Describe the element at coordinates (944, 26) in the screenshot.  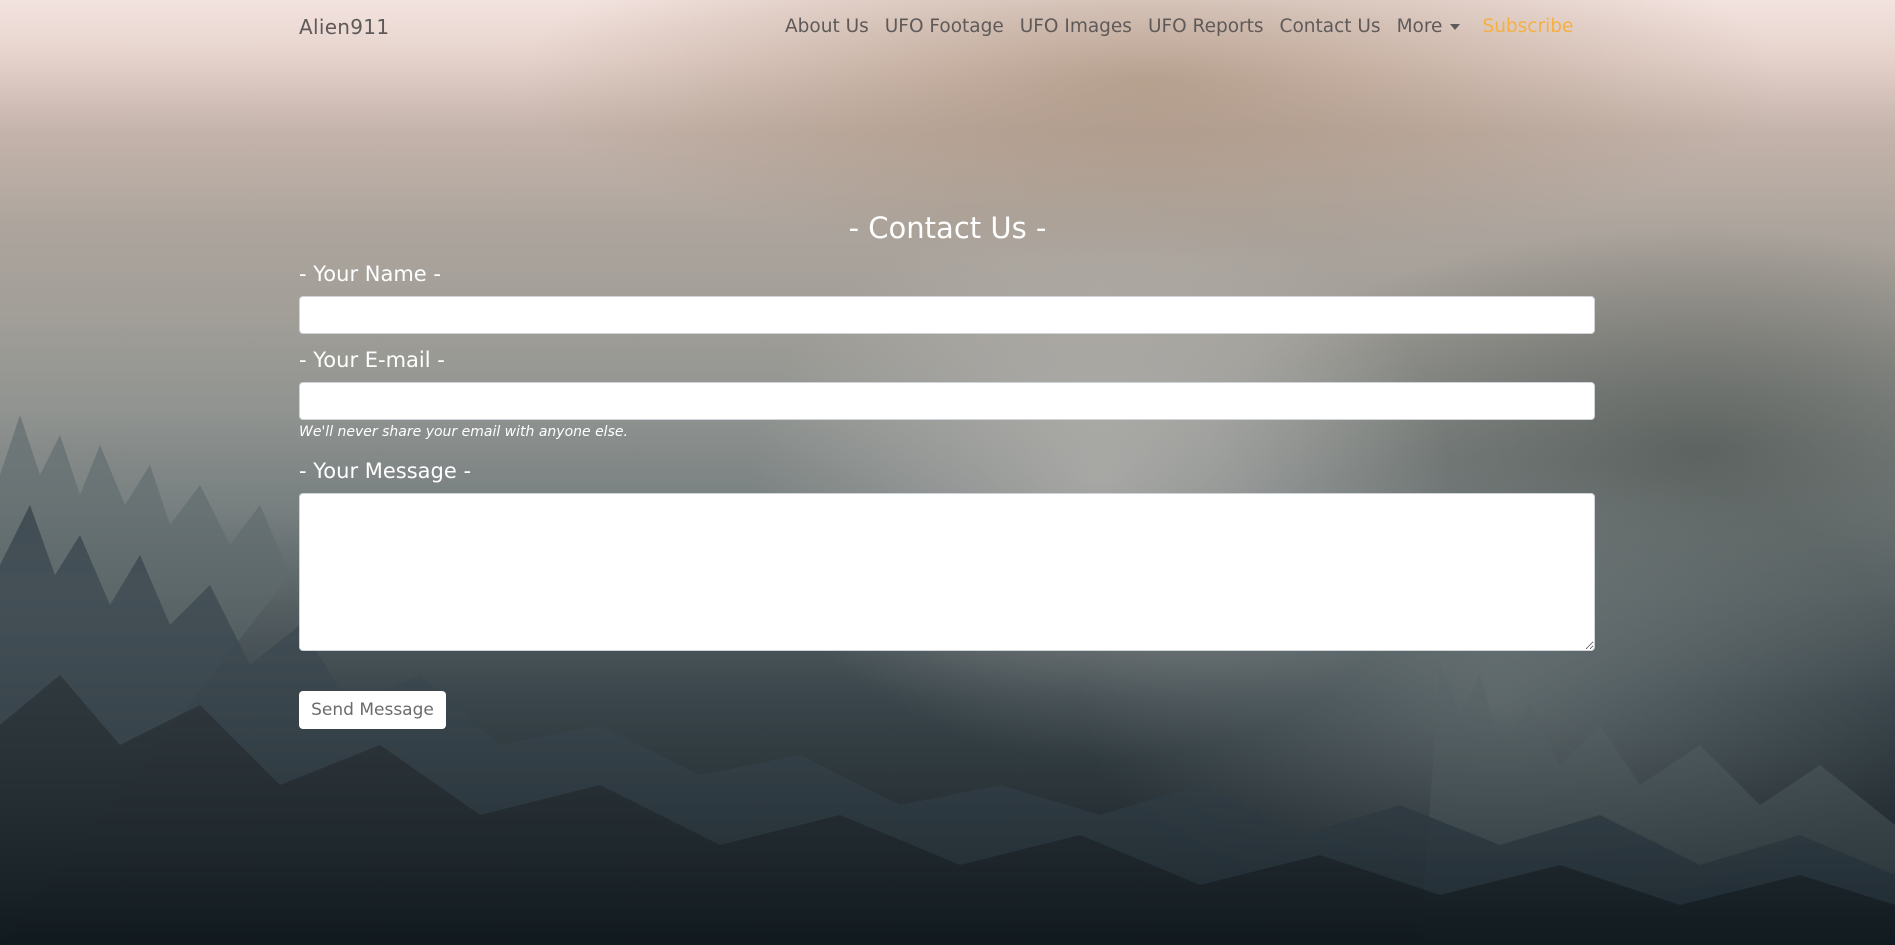
I see `nav-link-ufo-footage: UFO Footage` at that location.